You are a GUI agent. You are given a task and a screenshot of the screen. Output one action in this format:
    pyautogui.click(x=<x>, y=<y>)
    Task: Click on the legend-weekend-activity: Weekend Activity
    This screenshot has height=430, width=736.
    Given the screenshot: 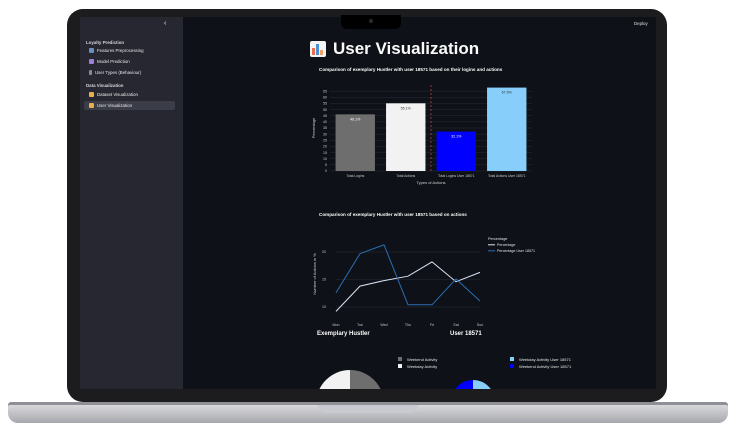 What is the action you would take?
    pyautogui.click(x=422, y=359)
    